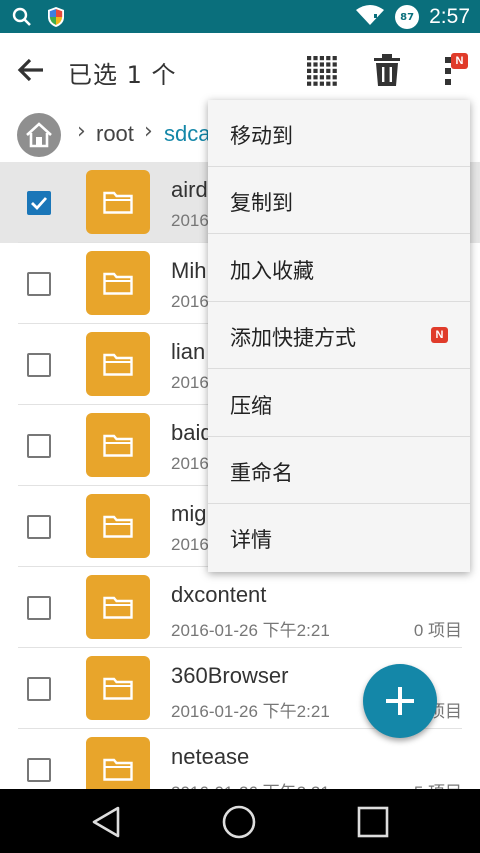 The width and height of the screenshot is (480, 853). Describe the element at coordinates (31, 70) in the screenshot. I see `back-arrow-icon` at that location.